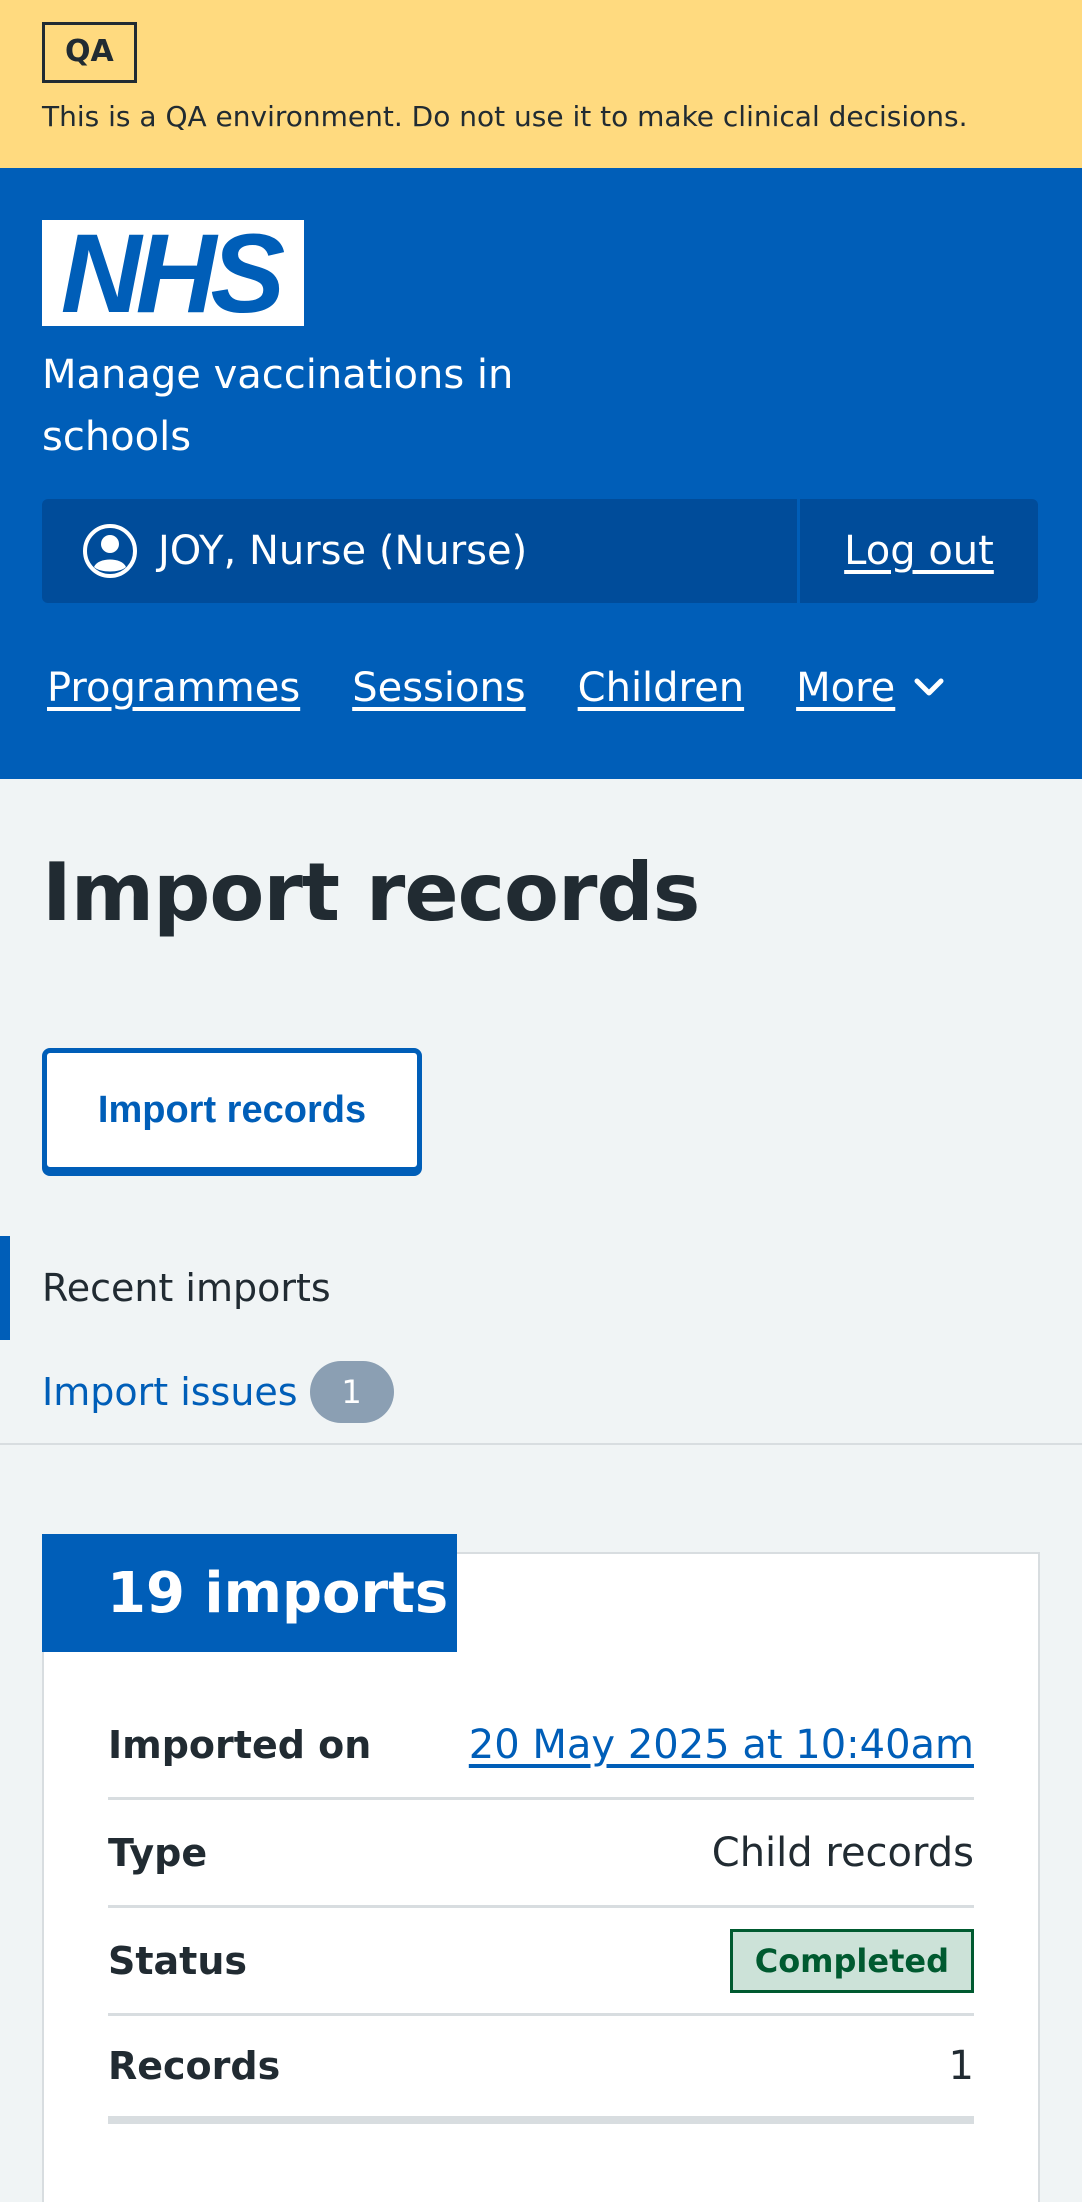  What do you see at coordinates (302, 406) in the screenshot?
I see `service-name: Manage vaccinations in schools` at bounding box center [302, 406].